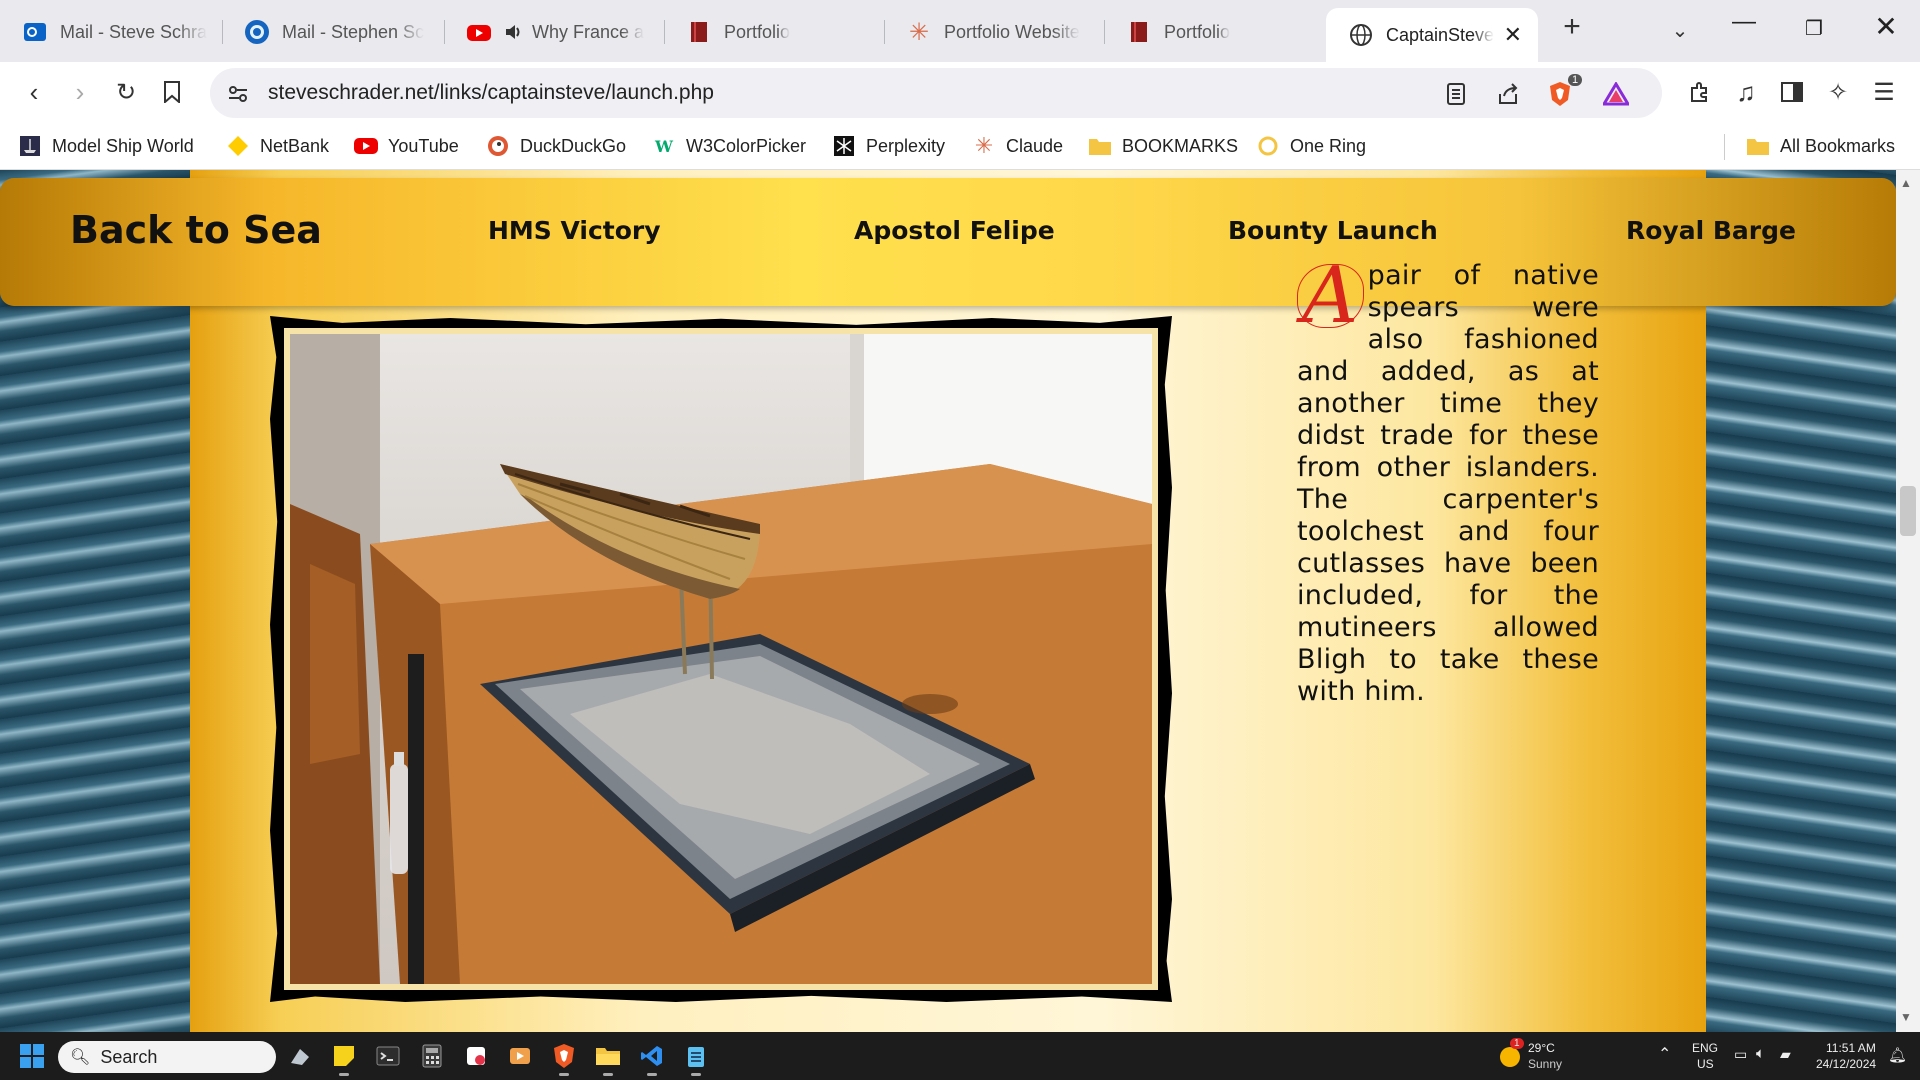 This screenshot has width=1920, height=1080. What do you see at coordinates (1908, 511) in the screenshot?
I see `scrollbar-thumb` at bounding box center [1908, 511].